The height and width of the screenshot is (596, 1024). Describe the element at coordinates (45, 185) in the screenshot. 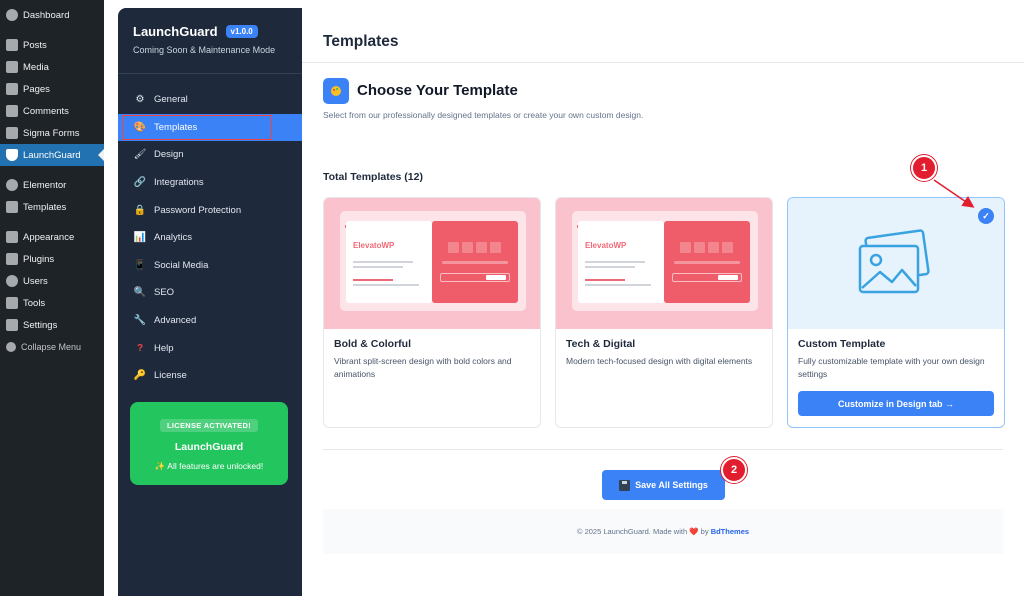

I see `wp-menu-label: Elementor` at that location.